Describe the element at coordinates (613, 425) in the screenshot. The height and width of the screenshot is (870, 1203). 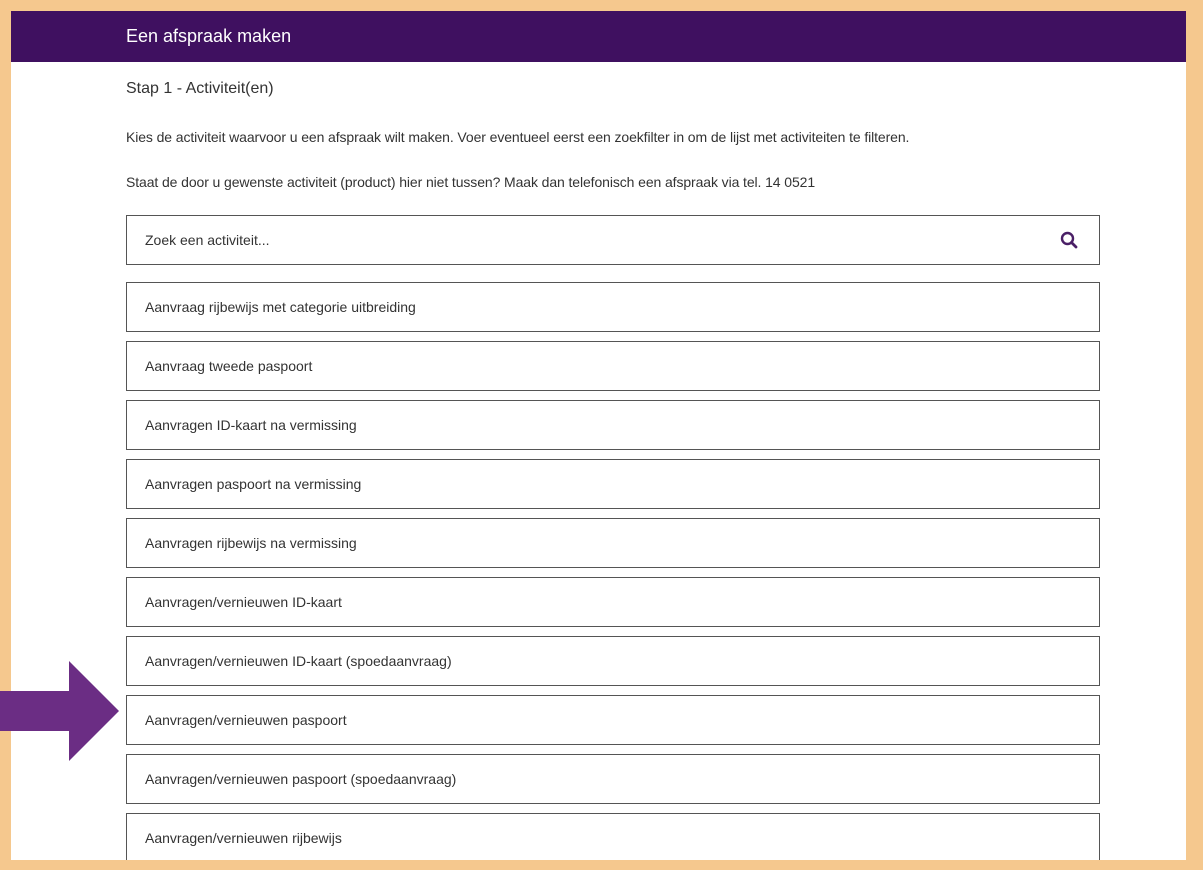
I see `activity-item: Aanvragen ID-kaart na vermissing` at that location.